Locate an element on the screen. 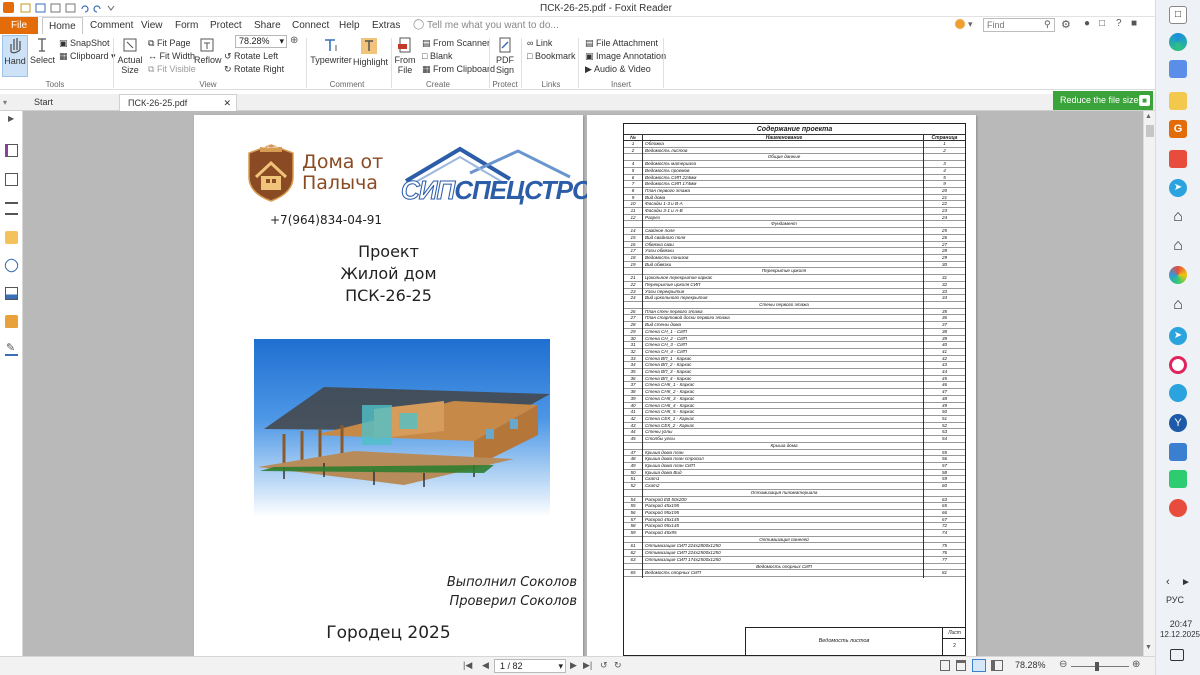 This screenshot has width=1200, height=675. fit-width-button: ↔ Fit Width is located at coordinates (171, 56).